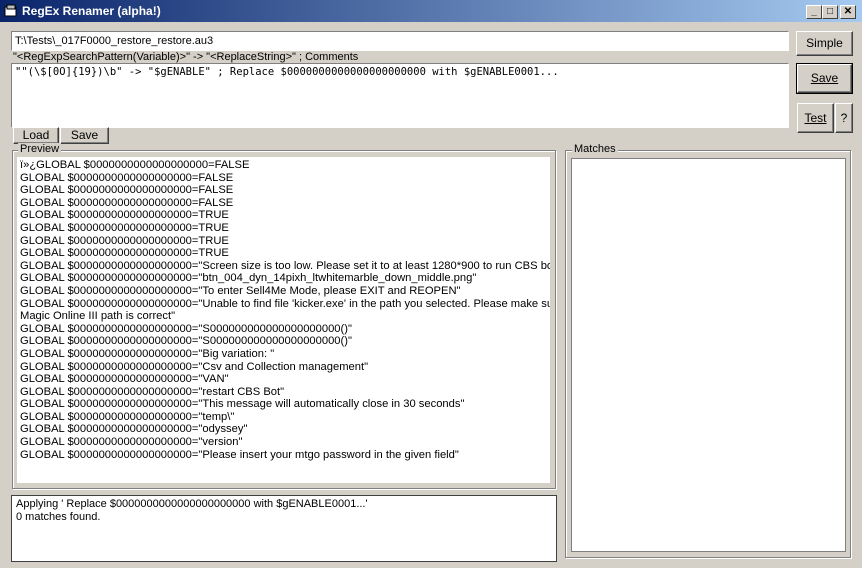  I want to click on simple-button: Simple, so click(824, 43).